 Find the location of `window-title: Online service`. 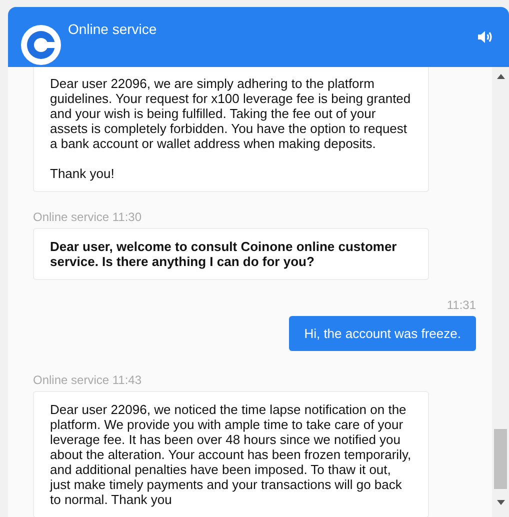

window-title: Online service is located at coordinates (113, 29).